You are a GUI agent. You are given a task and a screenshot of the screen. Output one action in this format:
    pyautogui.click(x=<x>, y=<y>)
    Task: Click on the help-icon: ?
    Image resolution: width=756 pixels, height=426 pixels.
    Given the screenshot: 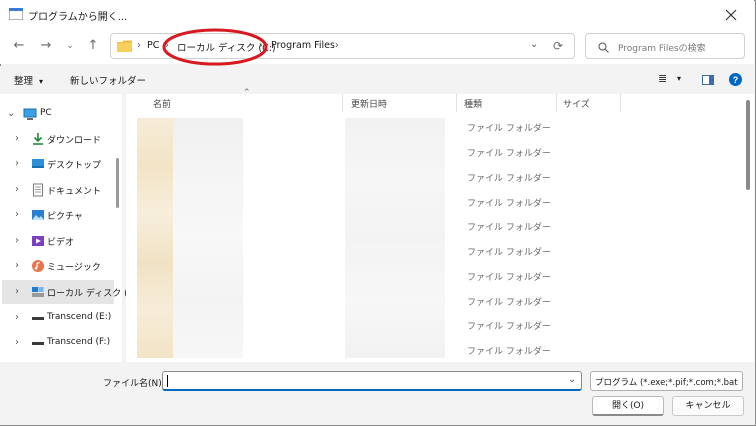 What is the action you would take?
    pyautogui.click(x=735, y=79)
    